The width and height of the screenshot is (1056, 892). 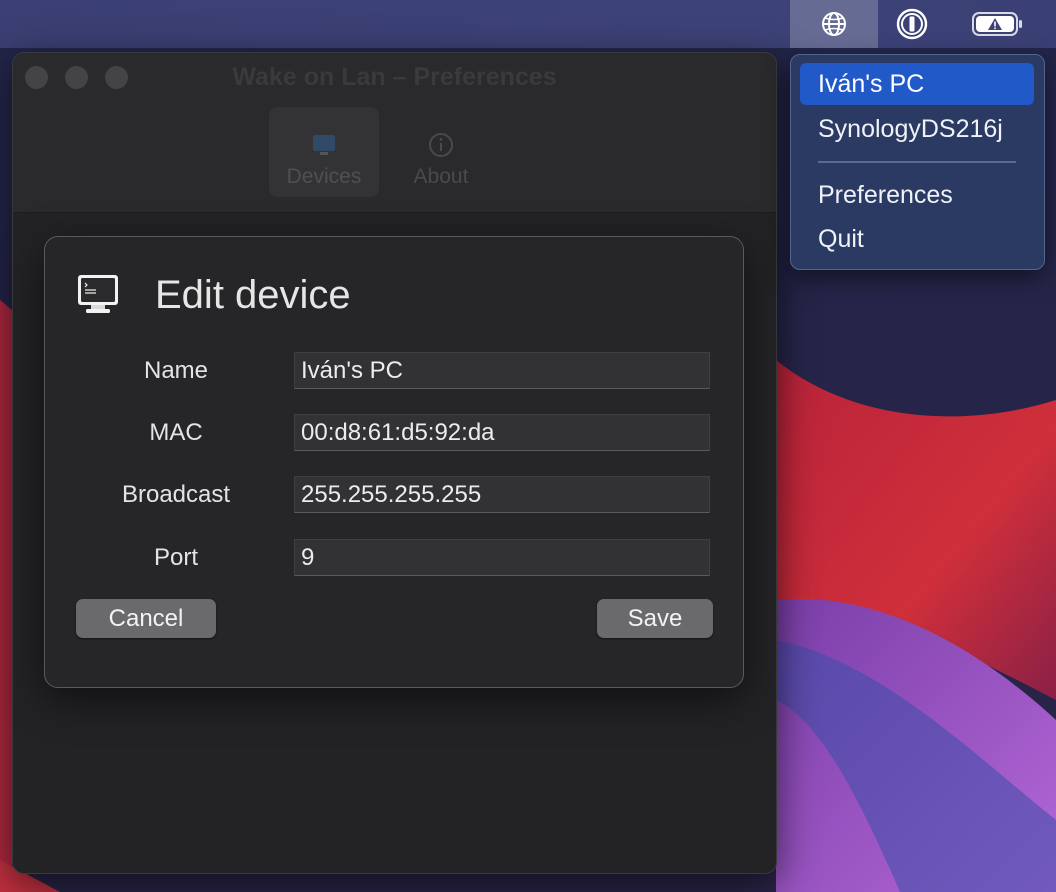 What do you see at coordinates (502, 370) in the screenshot?
I see `name-field` at bounding box center [502, 370].